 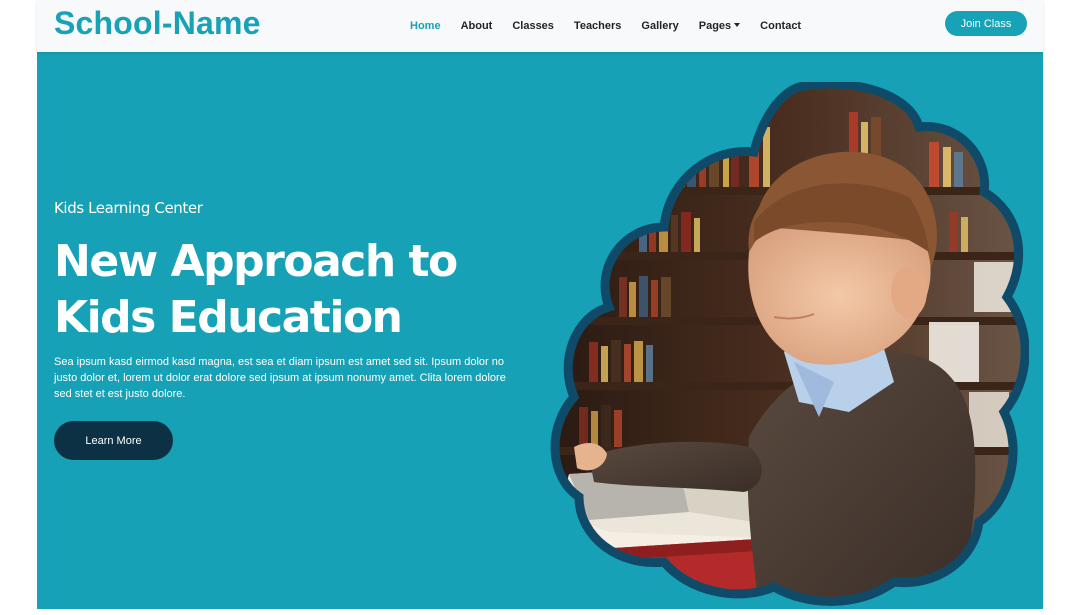 What do you see at coordinates (477, 26) in the screenshot?
I see `nav-link-about: About` at bounding box center [477, 26].